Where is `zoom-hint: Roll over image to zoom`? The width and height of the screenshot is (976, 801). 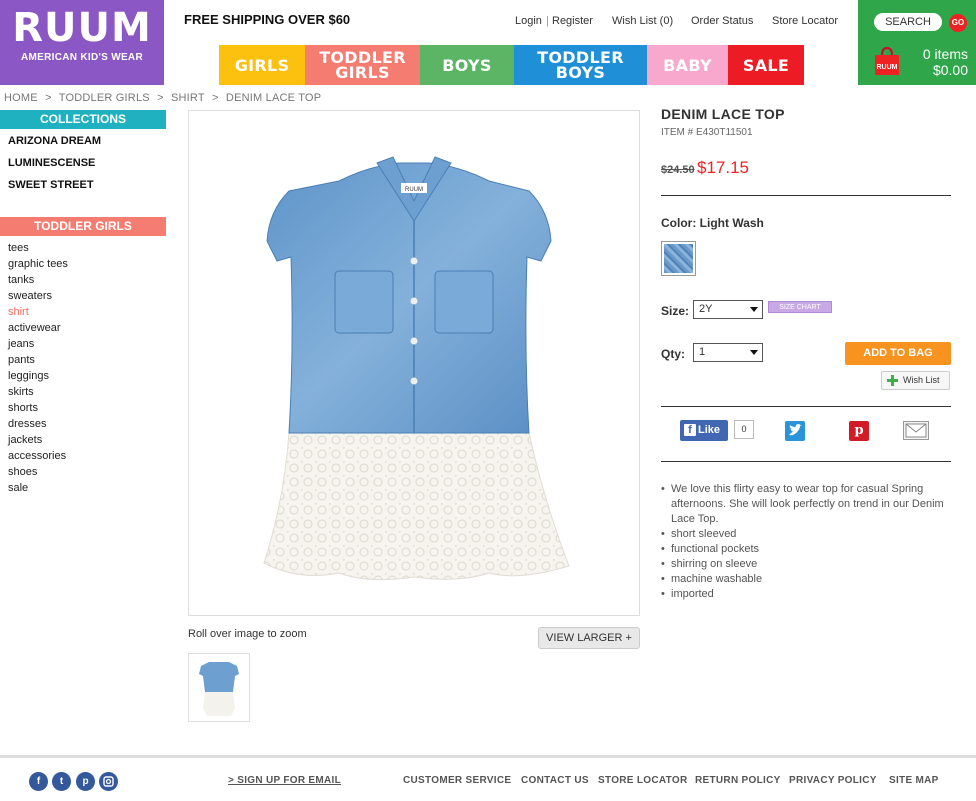
zoom-hint: Roll over image to zoom is located at coordinates (247, 634).